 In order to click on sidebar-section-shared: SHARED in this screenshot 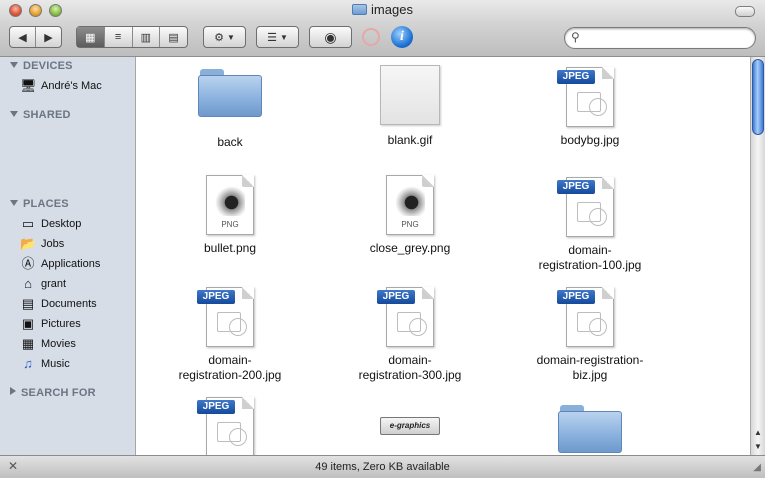, I will do `click(40, 115)`.